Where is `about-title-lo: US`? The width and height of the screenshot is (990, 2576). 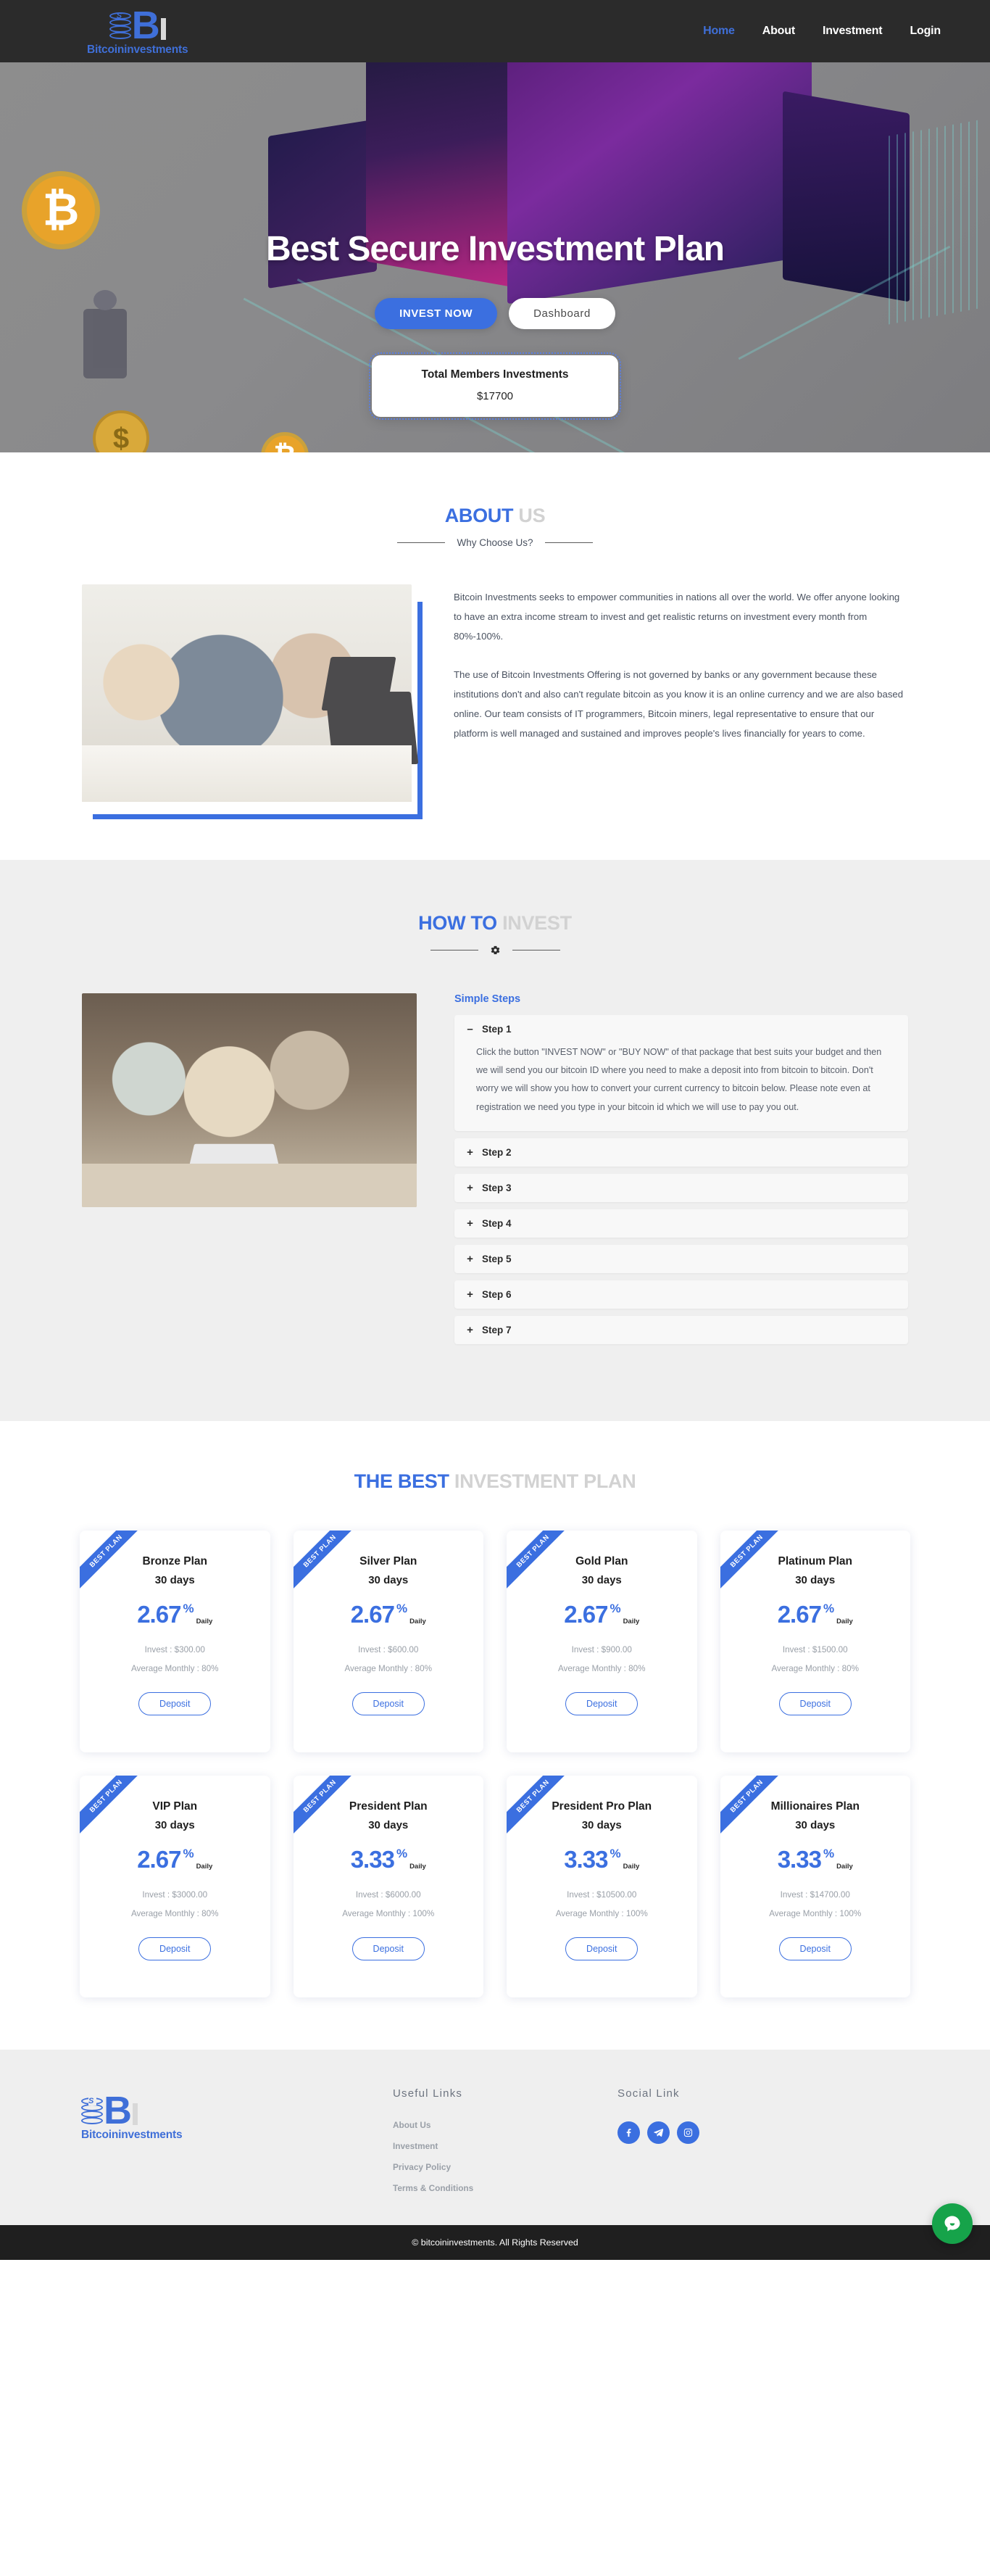
about-title-lo: US is located at coordinates (532, 515).